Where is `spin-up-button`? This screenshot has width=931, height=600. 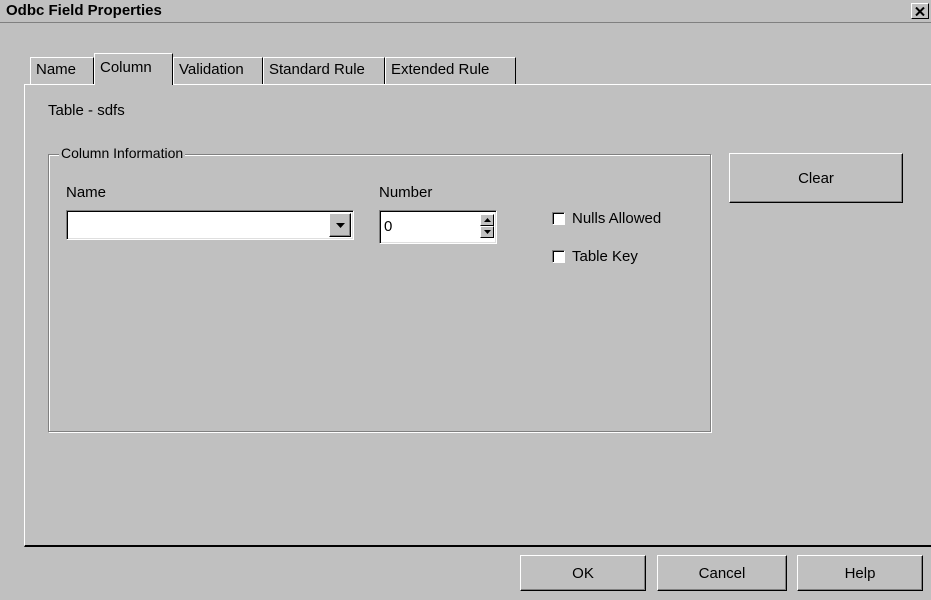 spin-up-button is located at coordinates (487, 220).